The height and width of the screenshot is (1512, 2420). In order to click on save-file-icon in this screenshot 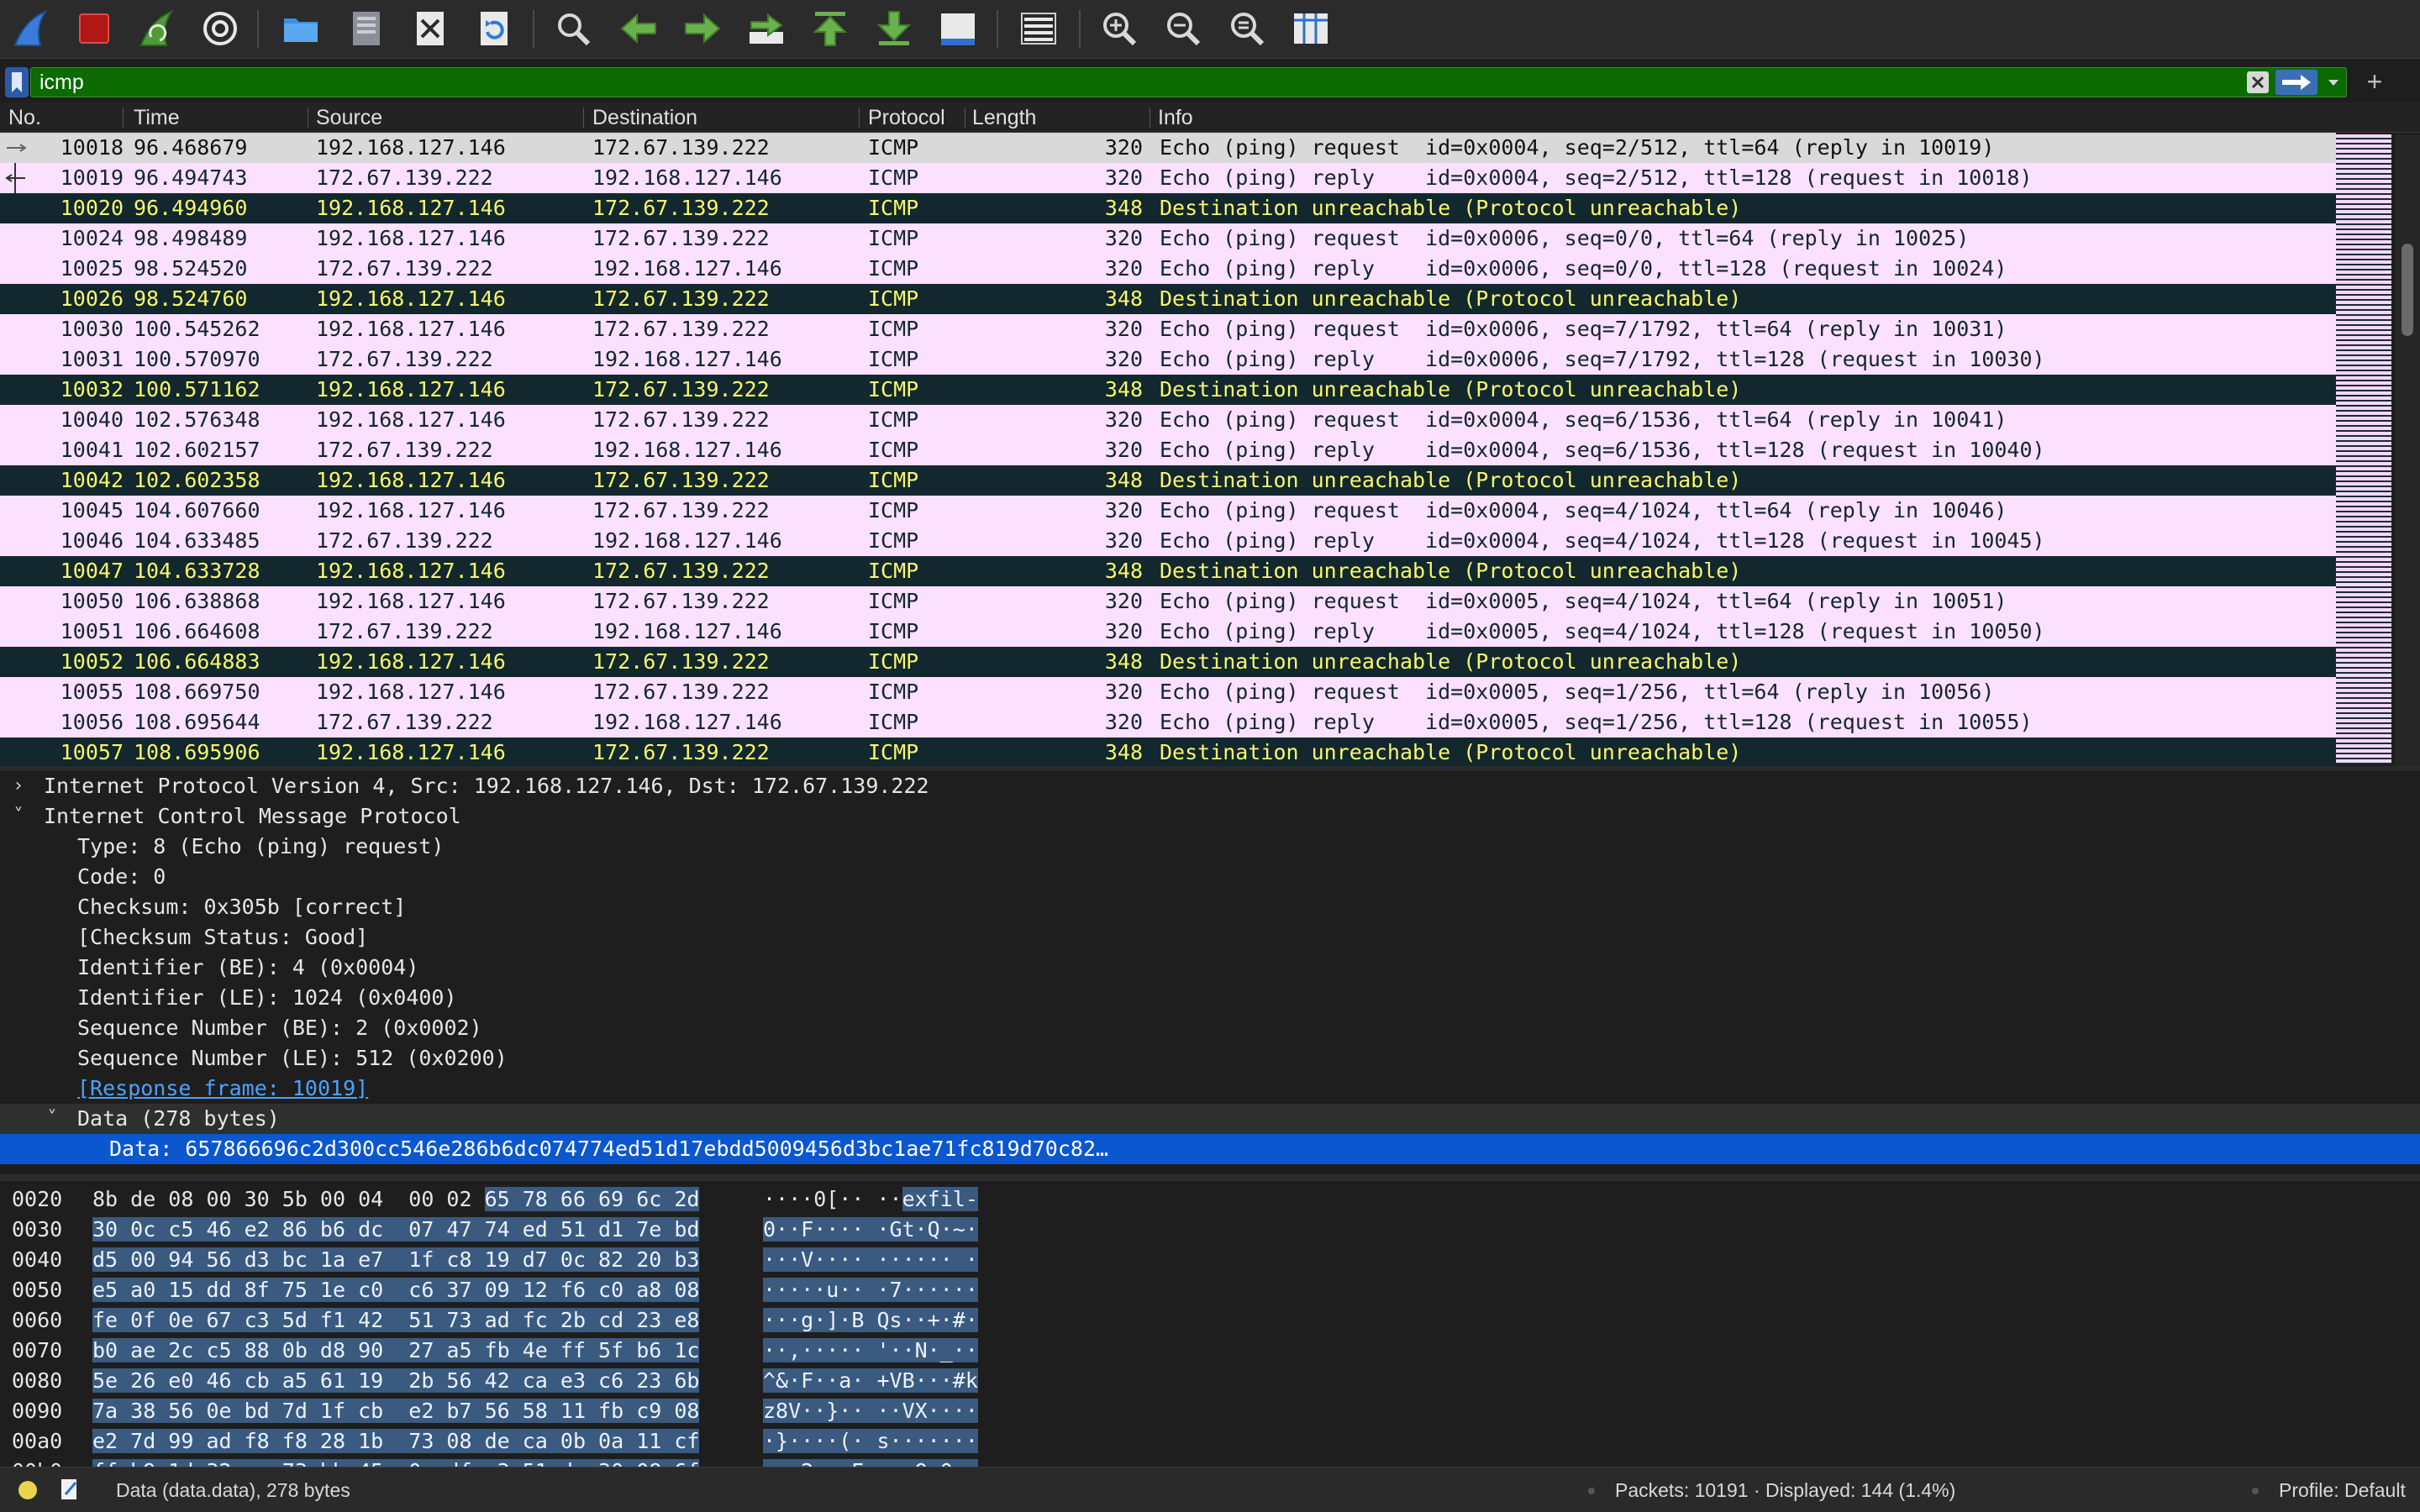, I will do `click(367, 28)`.